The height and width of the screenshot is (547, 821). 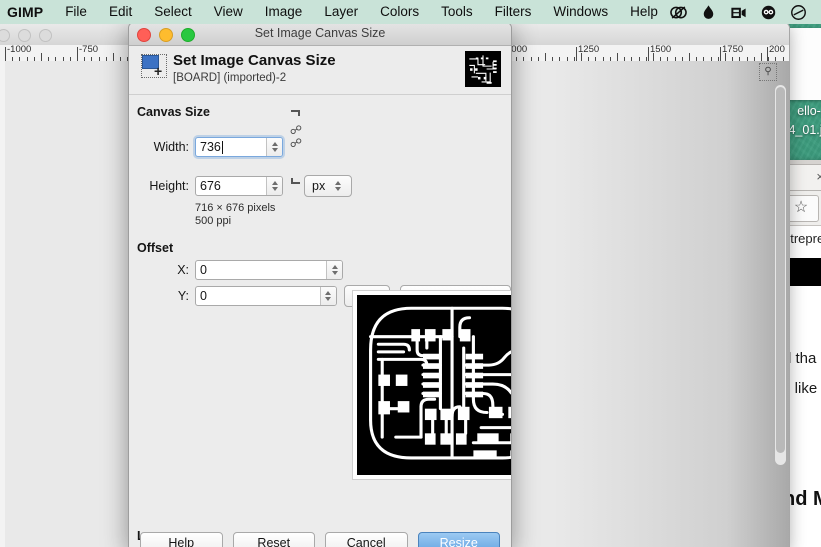 What do you see at coordinates (155, 248) in the screenshot?
I see `section-offset-label: Offset` at bounding box center [155, 248].